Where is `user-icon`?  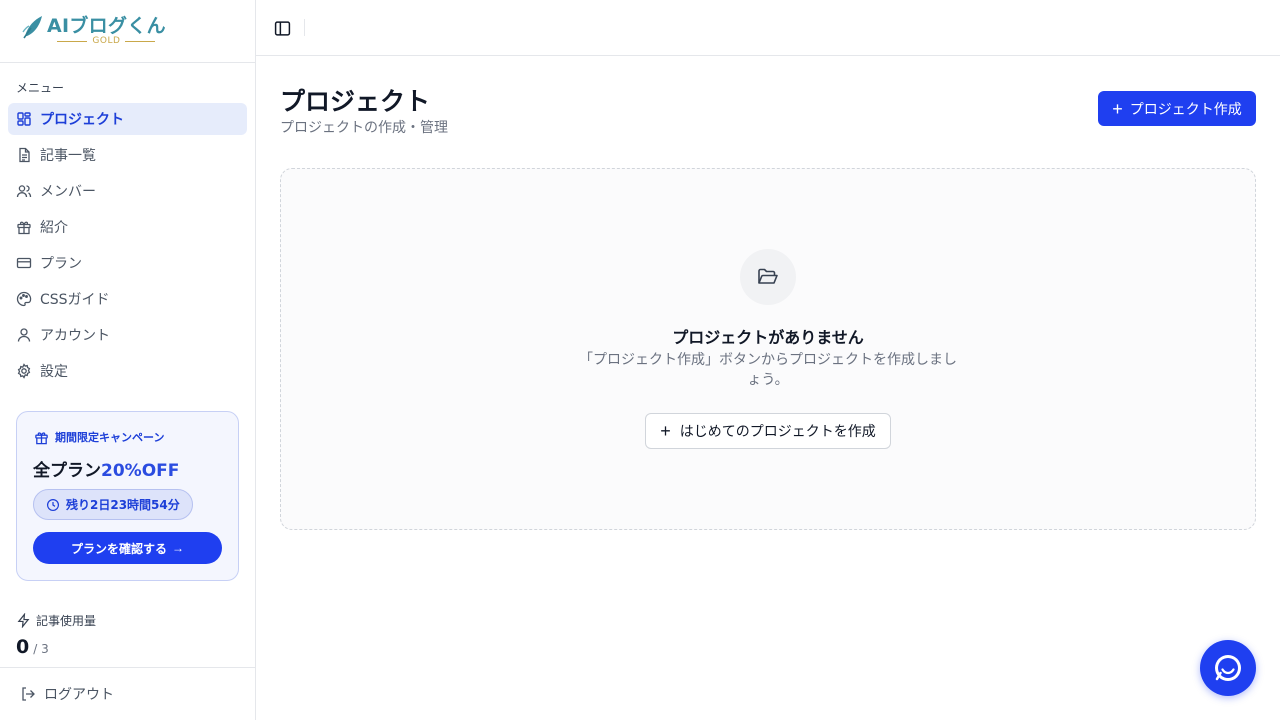 user-icon is located at coordinates (24, 335).